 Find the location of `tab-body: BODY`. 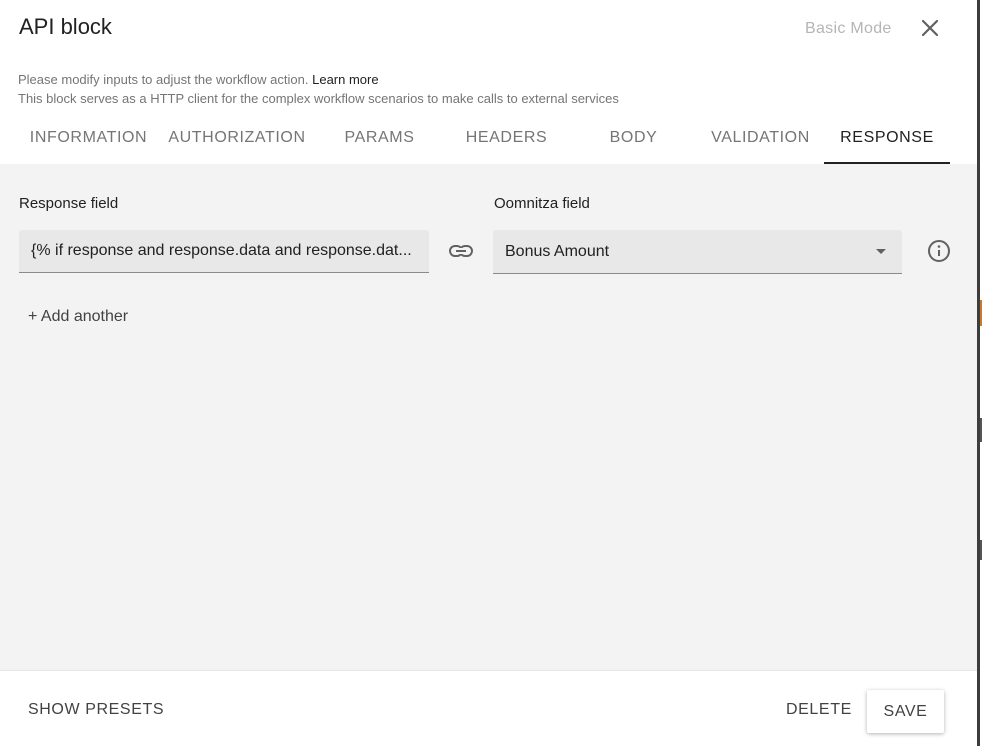

tab-body: BODY is located at coordinates (633, 138).